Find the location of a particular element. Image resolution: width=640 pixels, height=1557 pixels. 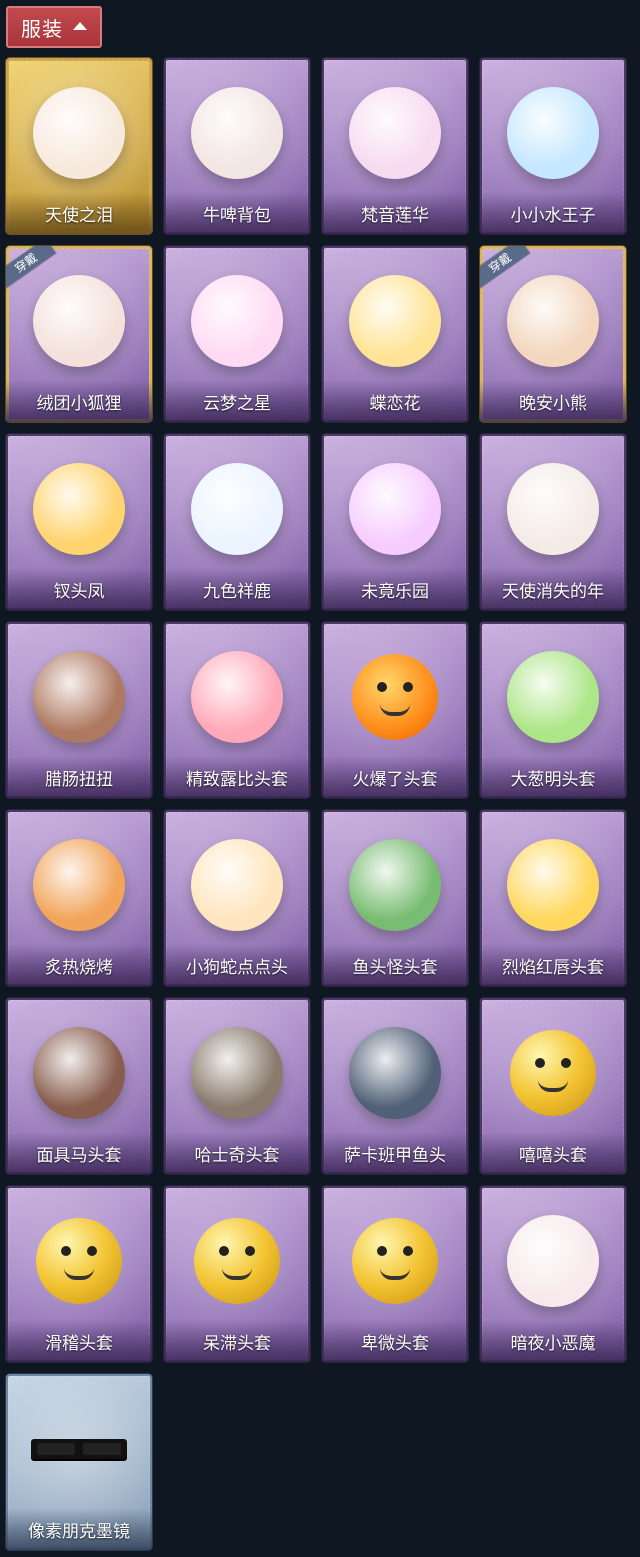

grin-emoji-icon is located at coordinates (553, 1073).